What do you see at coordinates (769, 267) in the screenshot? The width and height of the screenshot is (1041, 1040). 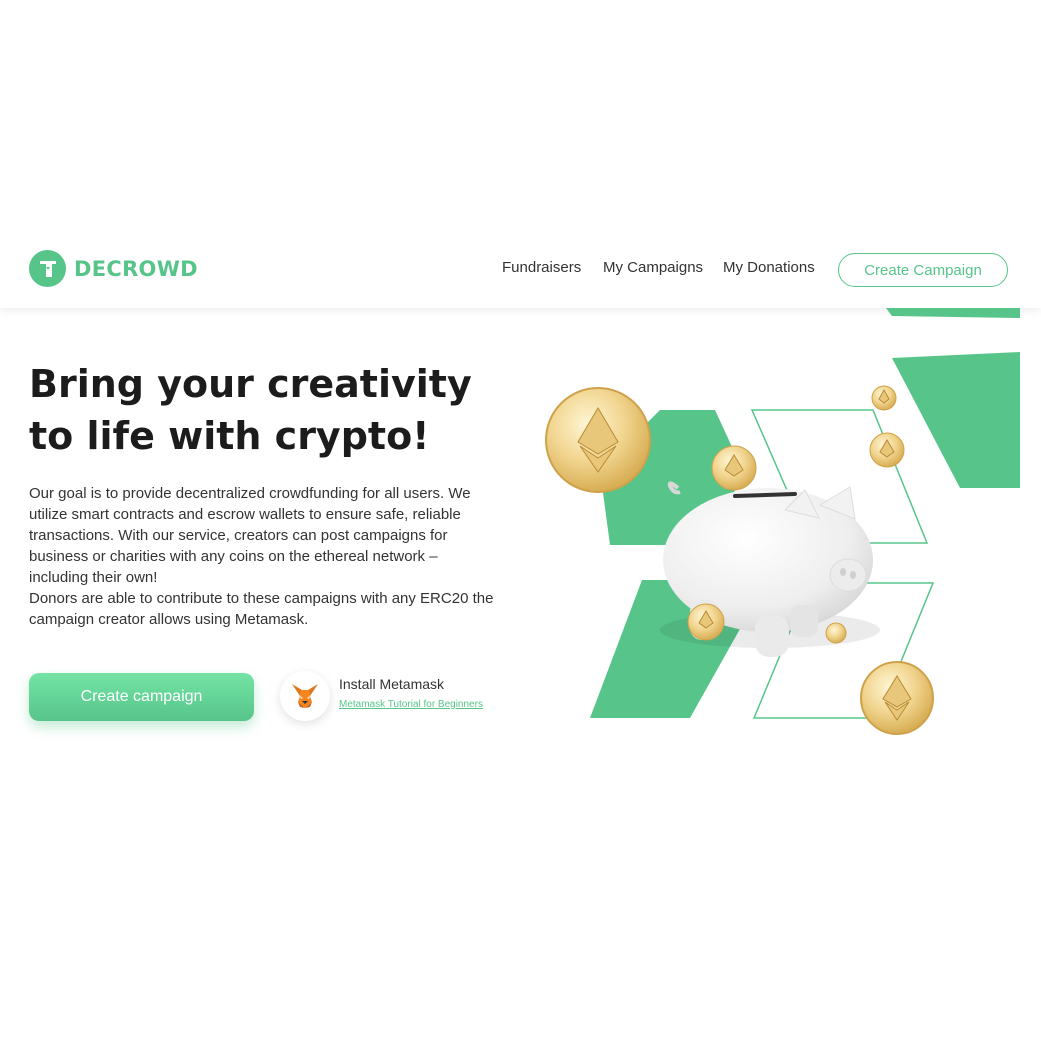 I see `nav-link-my-donations: My Donations` at bounding box center [769, 267].